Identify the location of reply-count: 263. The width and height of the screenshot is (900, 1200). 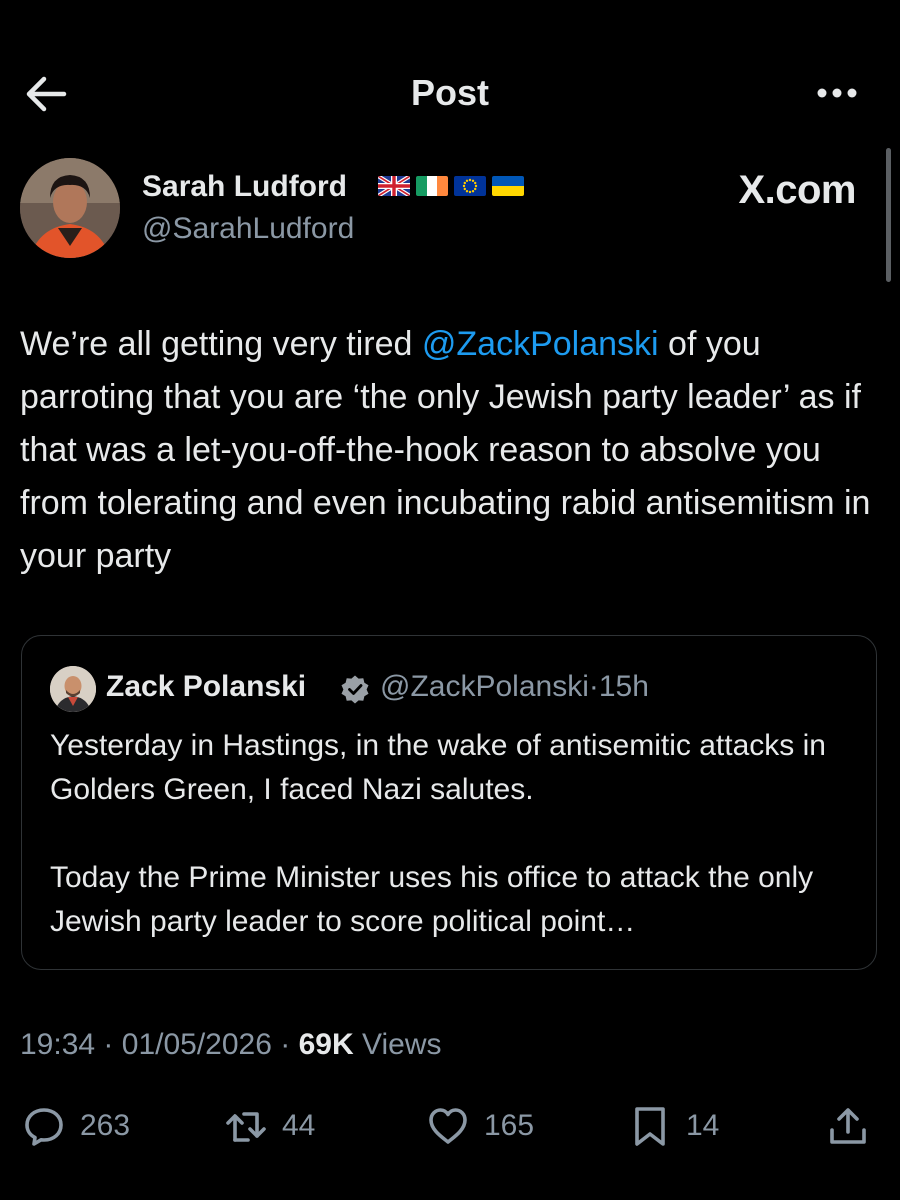
(105, 1125).